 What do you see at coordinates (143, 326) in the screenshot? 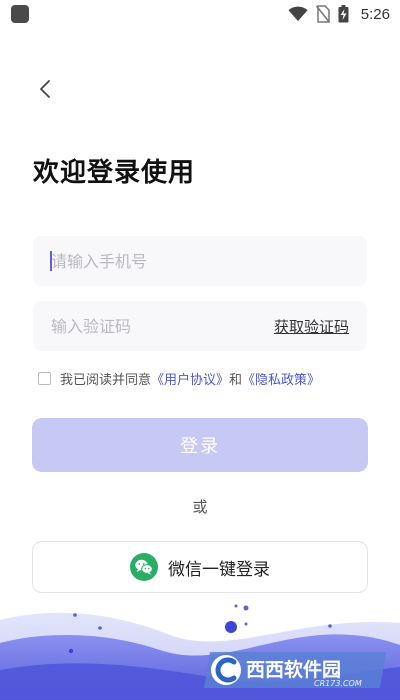
I see `verification-code-input` at bounding box center [143, 326].